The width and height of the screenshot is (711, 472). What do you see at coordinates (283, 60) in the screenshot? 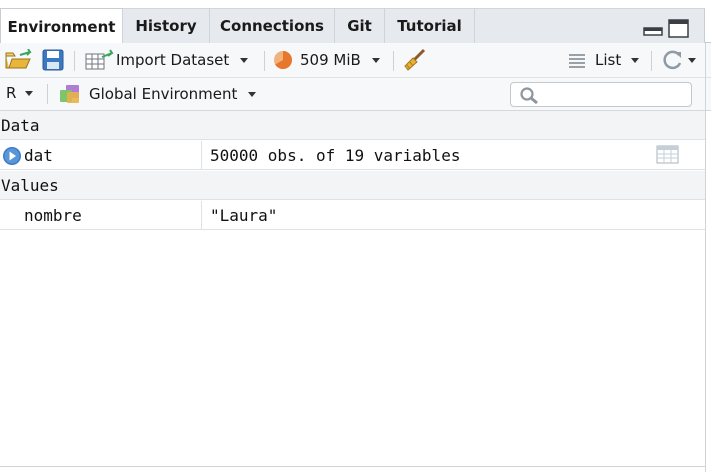
I see `memory-pie-icon` at bounding box center [283, 60].